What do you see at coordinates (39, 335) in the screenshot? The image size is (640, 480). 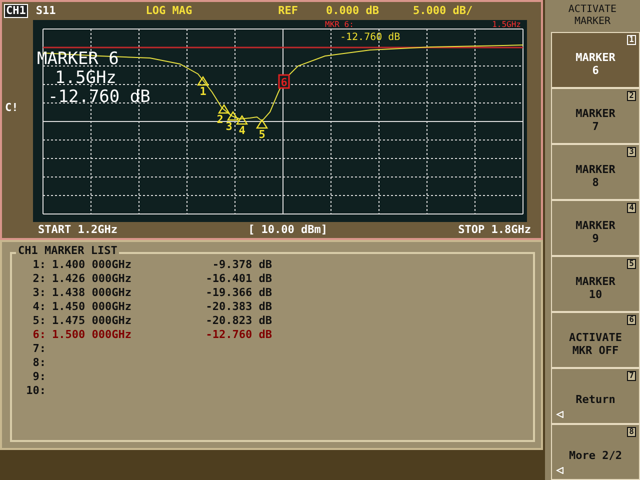 I see `marker-index: 6:` at bounding box center [39, 335].